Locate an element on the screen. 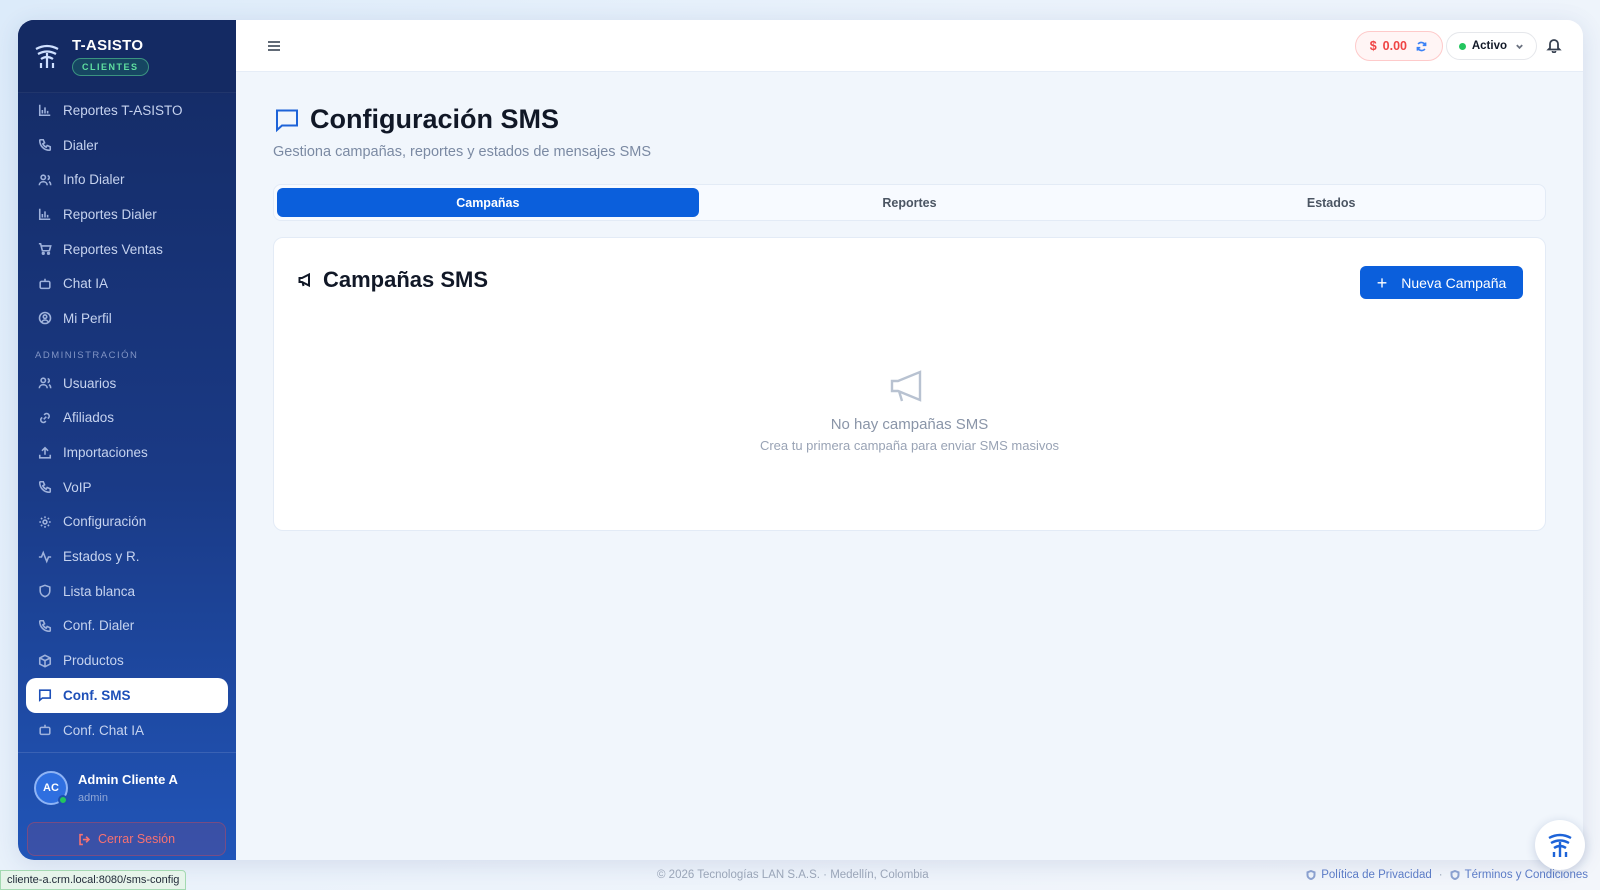 The width and height of the screenshot is (1600, 890). sidebar-item-voip: VoIP is located at coordinates (127, 487).